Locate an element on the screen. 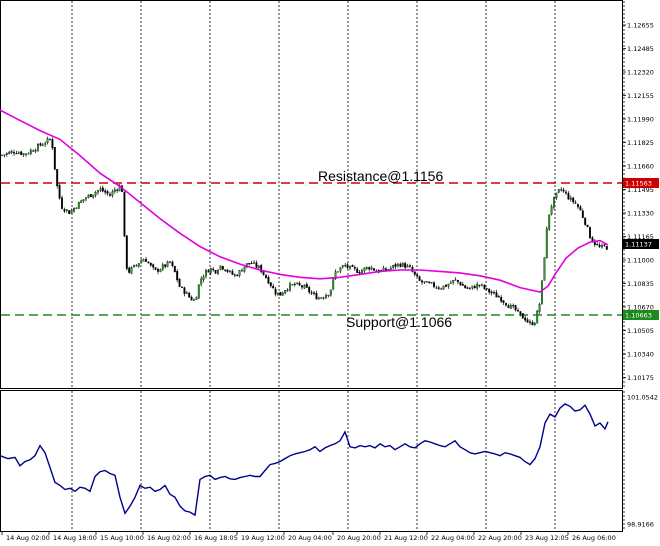  level-price-tag-text: 1.11563 is located at coordinates (638, 184).